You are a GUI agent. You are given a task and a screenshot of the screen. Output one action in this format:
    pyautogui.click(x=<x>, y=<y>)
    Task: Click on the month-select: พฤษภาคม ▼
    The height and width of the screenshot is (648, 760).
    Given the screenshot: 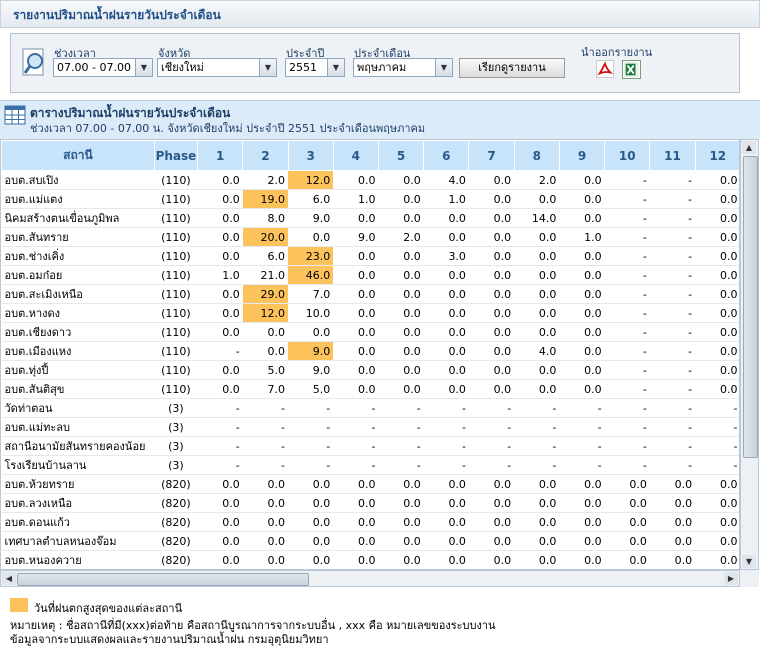 What is the action you would take?
    pyautogui.click(x=403, y=67)
    